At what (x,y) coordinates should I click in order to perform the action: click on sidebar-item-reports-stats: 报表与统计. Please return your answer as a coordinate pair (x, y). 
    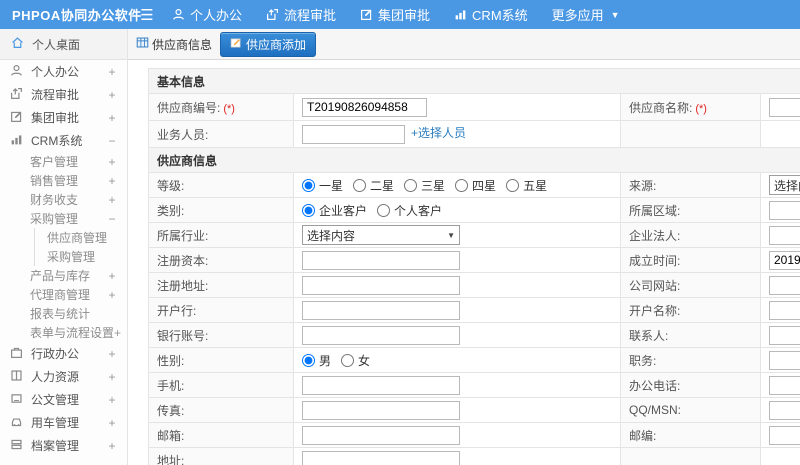
    Looking at the image, I should click on (63, 313).